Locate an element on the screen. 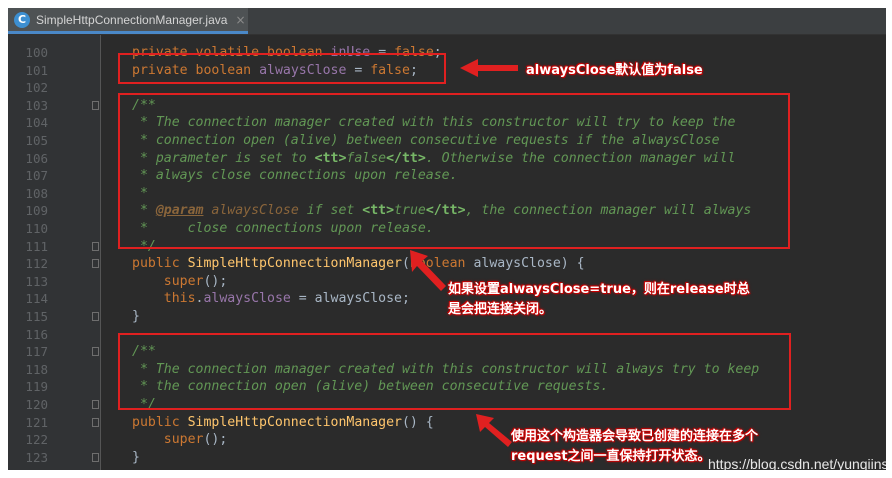 The width and height of the screenshot is (892, 478). line-number: 108 is located at coordinates (36, 193).